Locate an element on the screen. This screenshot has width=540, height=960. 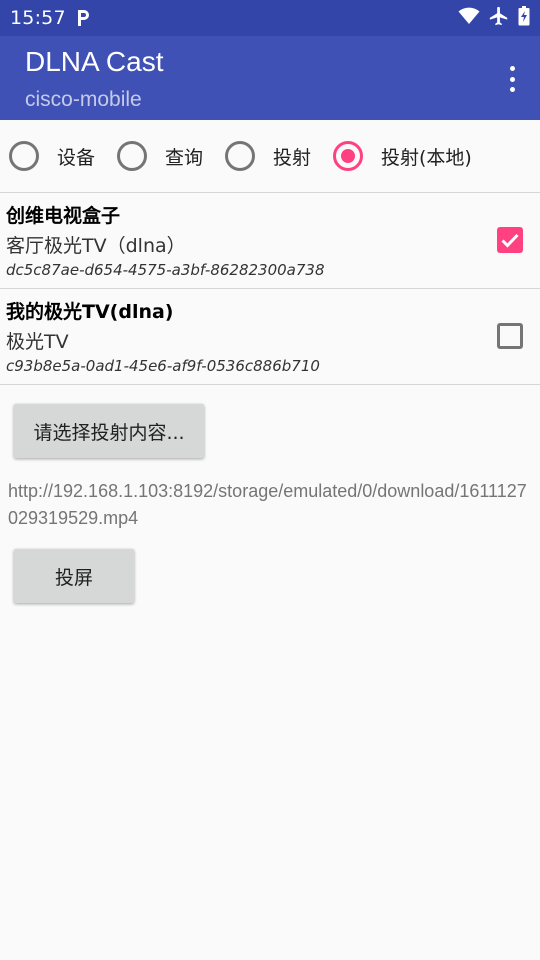
cast-mode-radio-group: 设备 查询 投射 投射(本地) is located at coordinates (270, 156).